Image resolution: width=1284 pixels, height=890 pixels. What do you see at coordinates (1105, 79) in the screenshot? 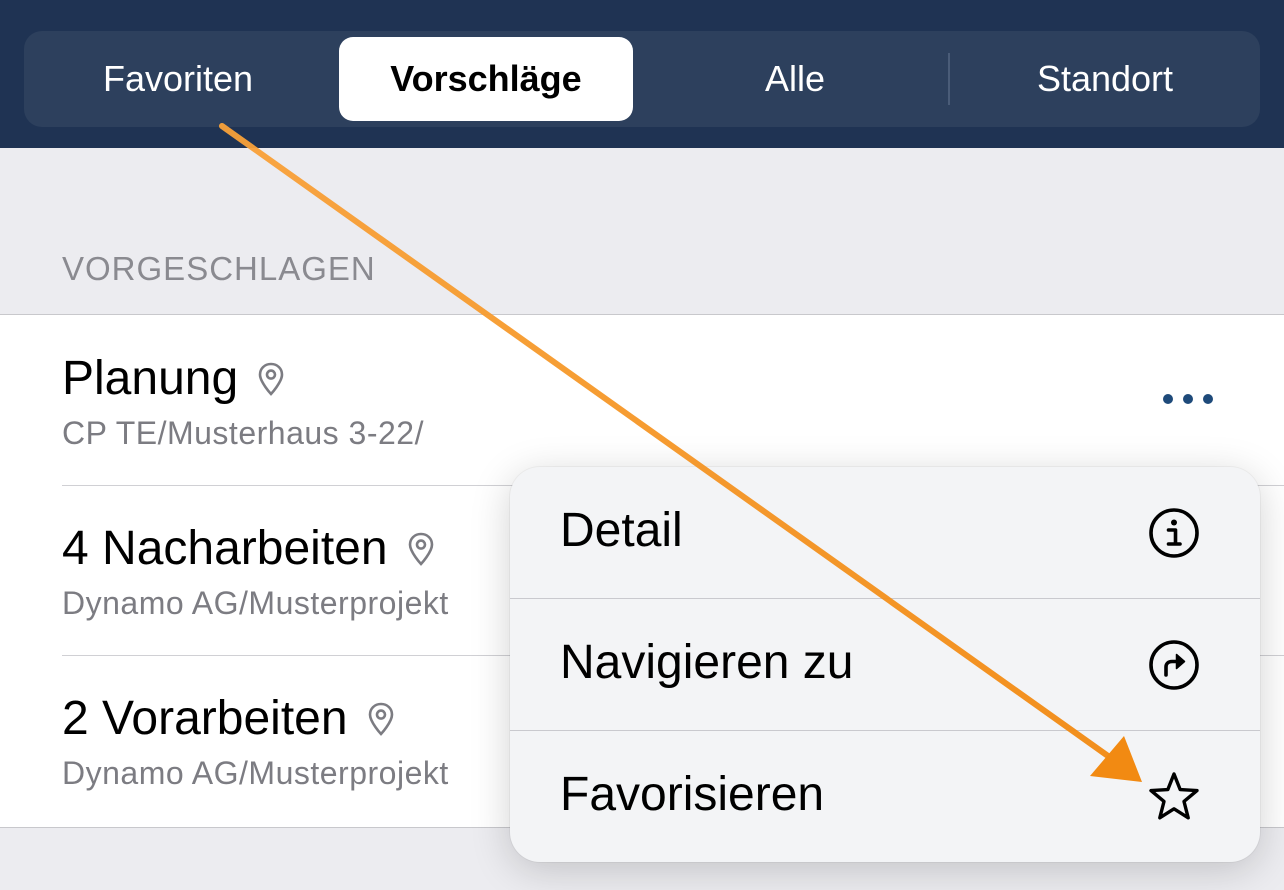
I see `tab-standort: Standort` at bounding box center [1105, 79].